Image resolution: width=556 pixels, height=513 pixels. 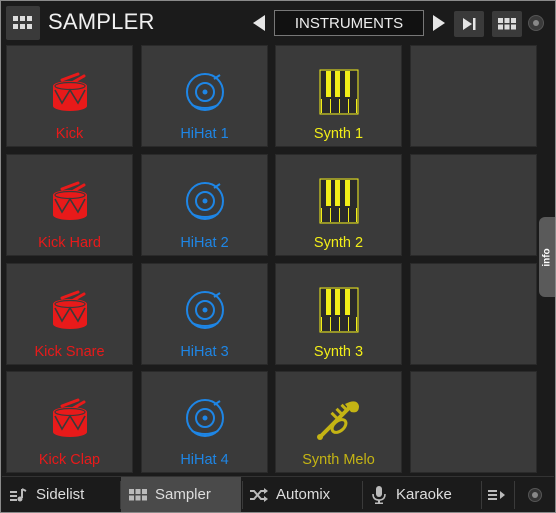 I want to click on pad-hihat-2: HiHat 2, so click(x=204, y=205).